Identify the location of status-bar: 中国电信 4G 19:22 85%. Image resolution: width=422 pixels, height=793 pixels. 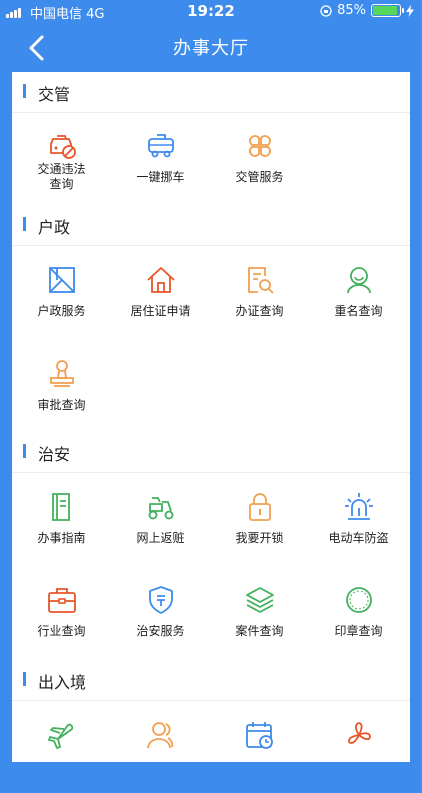
(211, 12).